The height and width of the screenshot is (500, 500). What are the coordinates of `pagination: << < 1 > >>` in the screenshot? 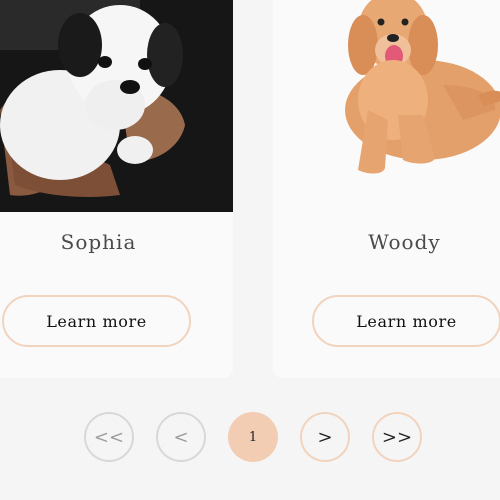 It's located at (250, 438).